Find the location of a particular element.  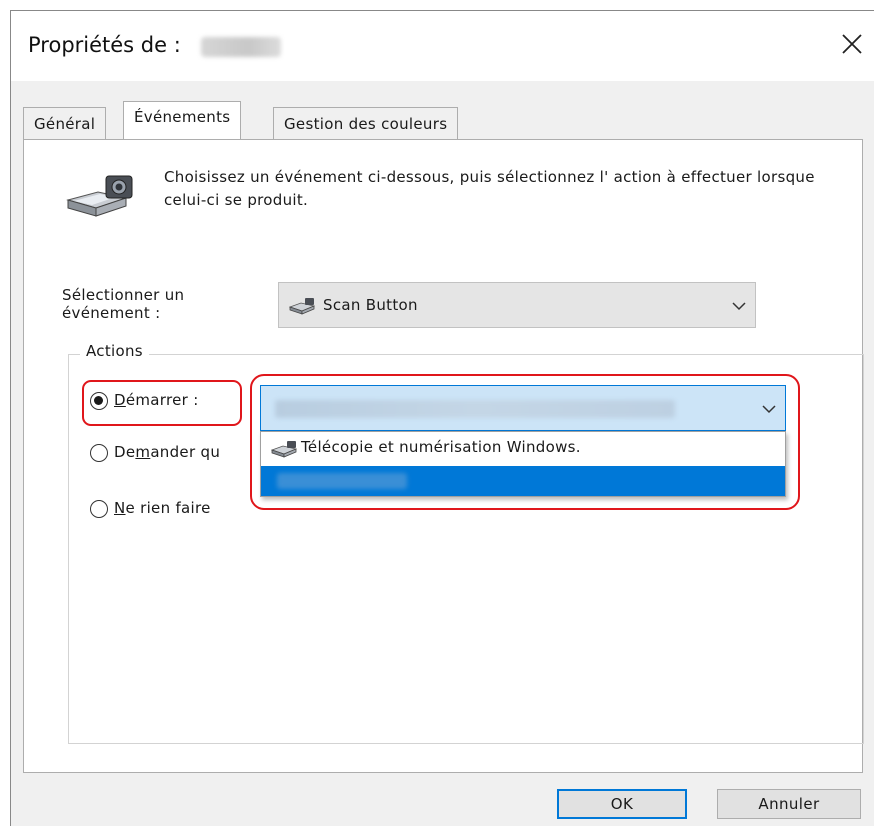

tab-evenements: Événements is located at coordinates (182, 120).